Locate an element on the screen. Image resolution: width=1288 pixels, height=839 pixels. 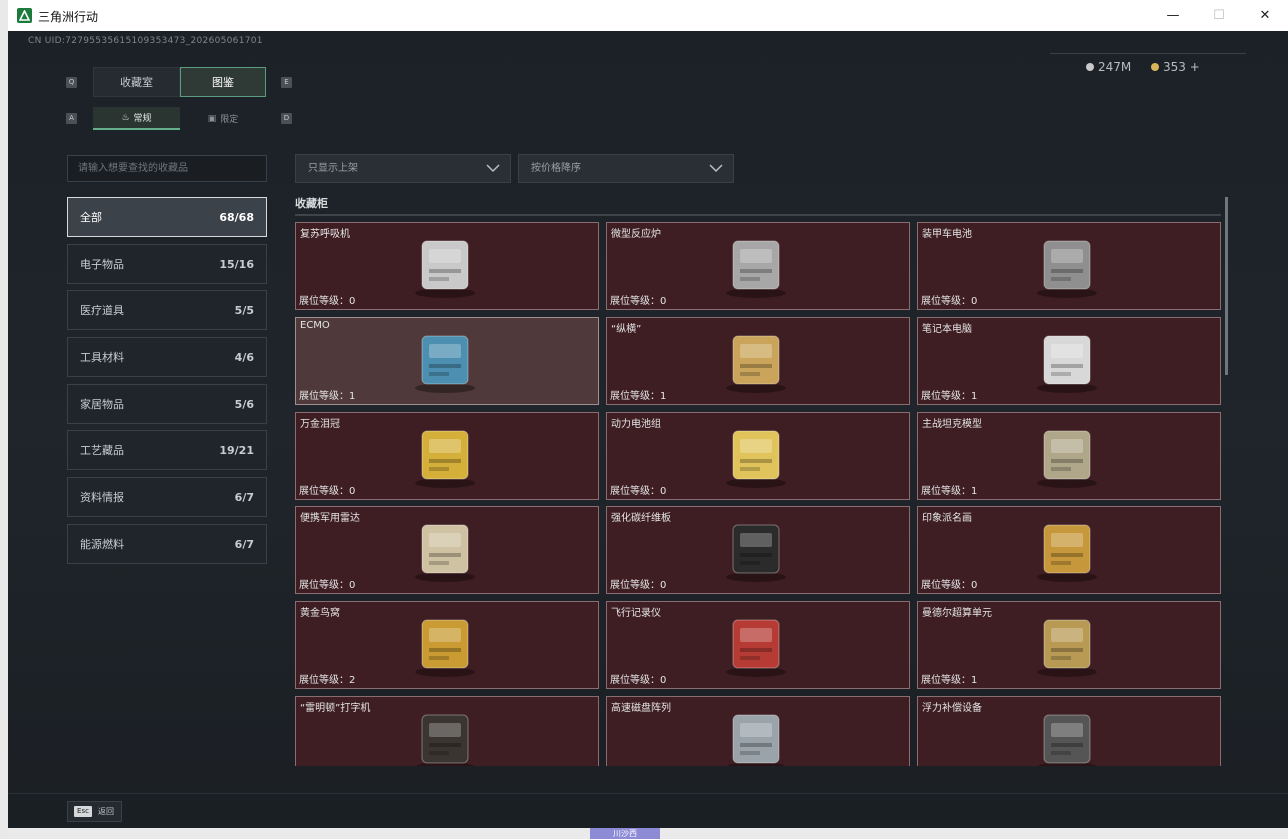
collection-card: 复苏呼吸机 展位等级：0 is located at coordinates (447, 266).